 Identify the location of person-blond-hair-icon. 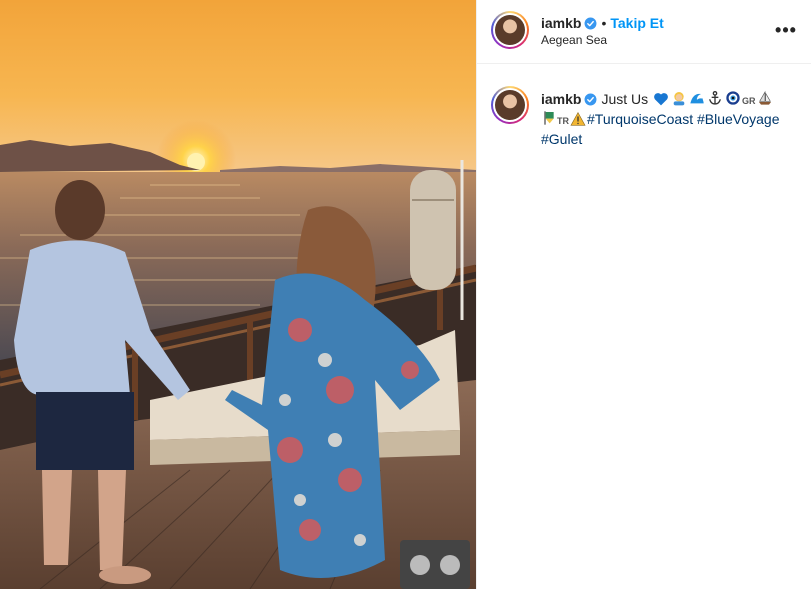
(679, 99).